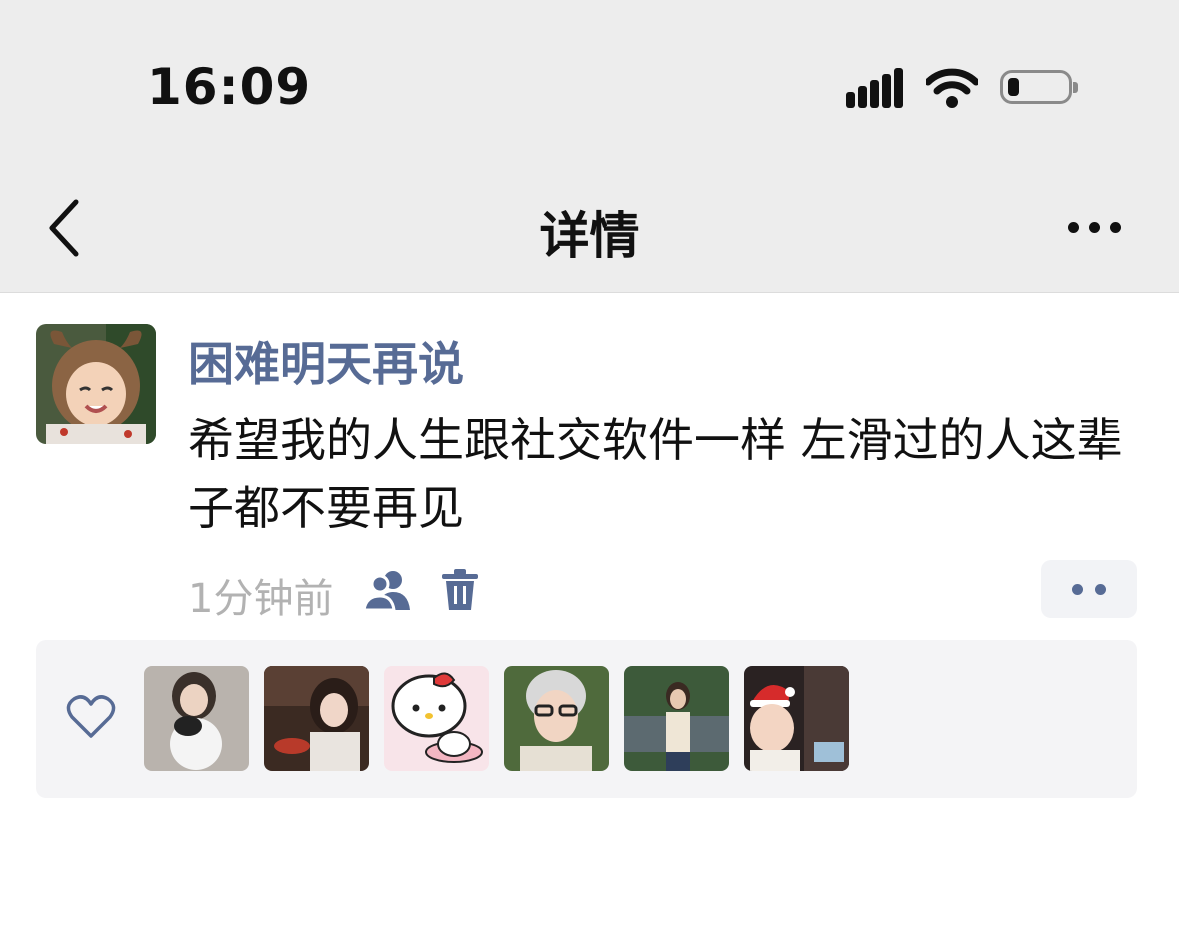 The width and height of the screenshot is (1179, 950). What do you see at coordinates (261, 599) in the screenshot?
I see `post-time: 1分钟前` at bounding box center [261, 599].